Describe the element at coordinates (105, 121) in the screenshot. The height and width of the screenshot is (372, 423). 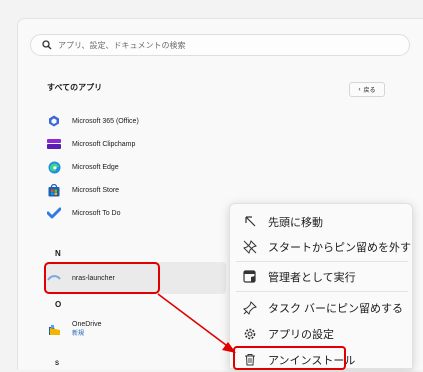
I see `app-label: Microsoft 365 (Office)` at that location.